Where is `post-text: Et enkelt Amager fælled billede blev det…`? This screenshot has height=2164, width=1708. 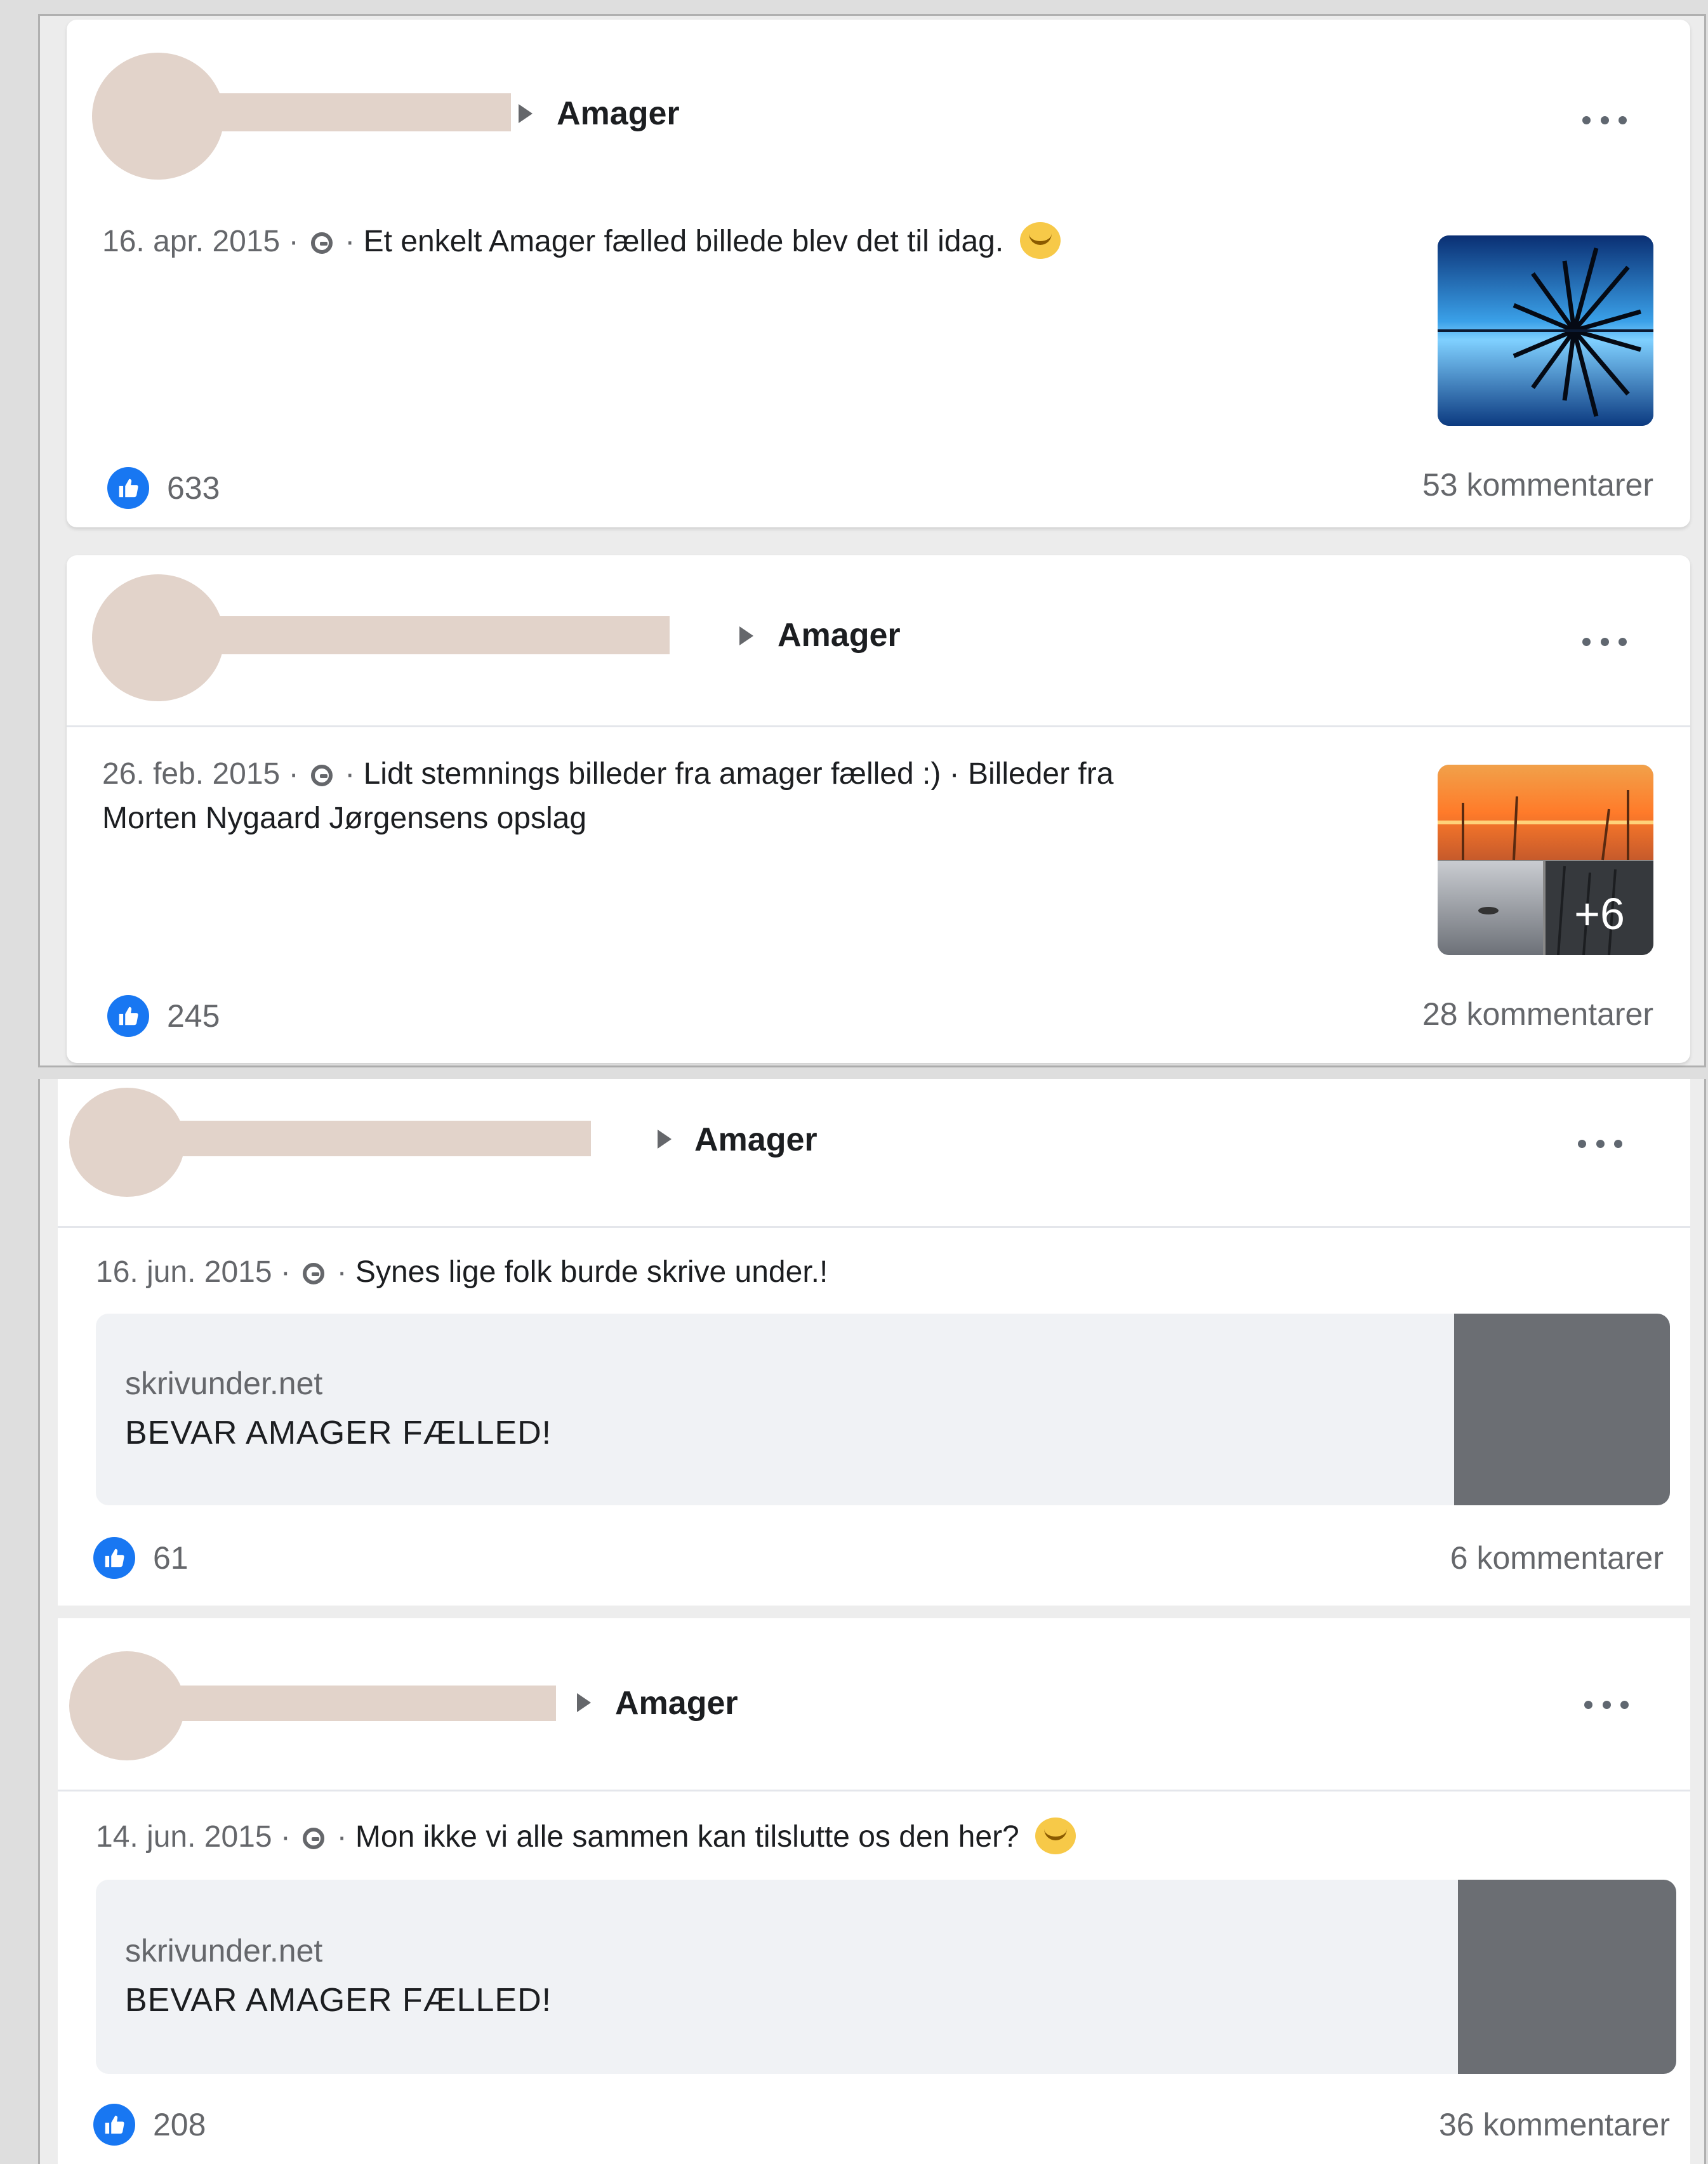
post-text: Et enkelt Amager fælled billede blev det… is located at coordinates (683, 242).